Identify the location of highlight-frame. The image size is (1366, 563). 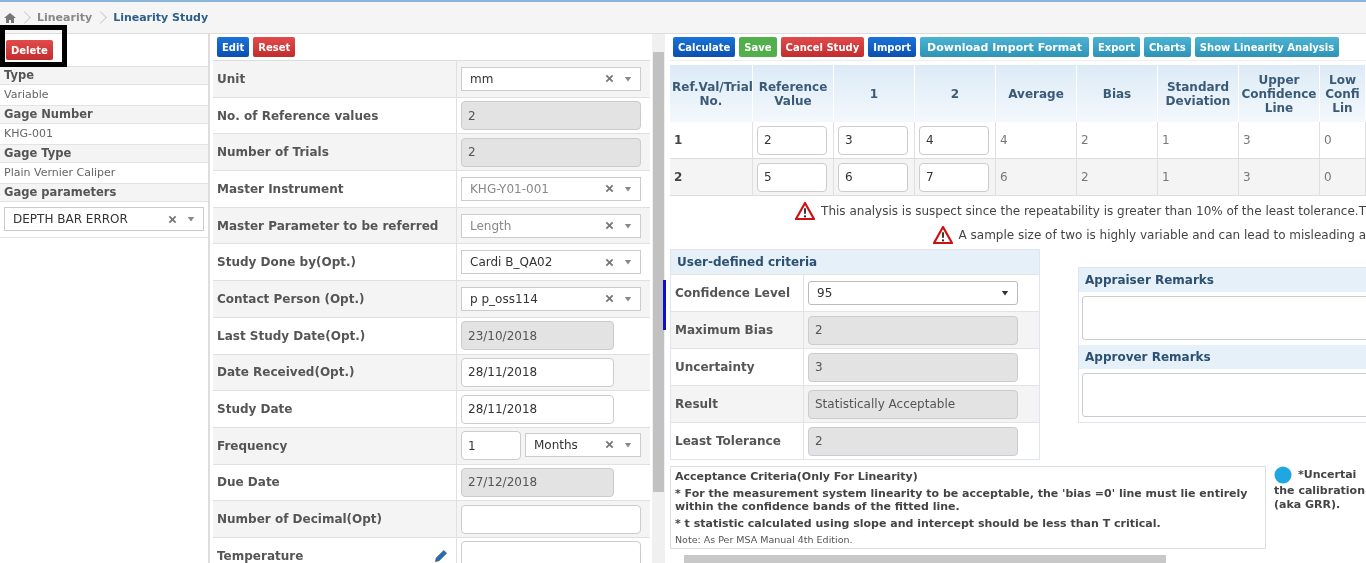
(33, 46).